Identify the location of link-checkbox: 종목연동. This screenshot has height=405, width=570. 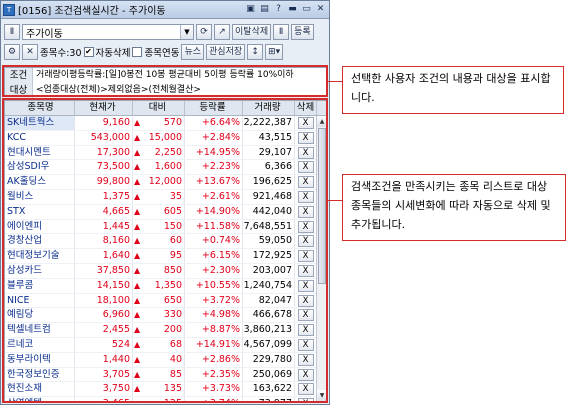
(155, 52).